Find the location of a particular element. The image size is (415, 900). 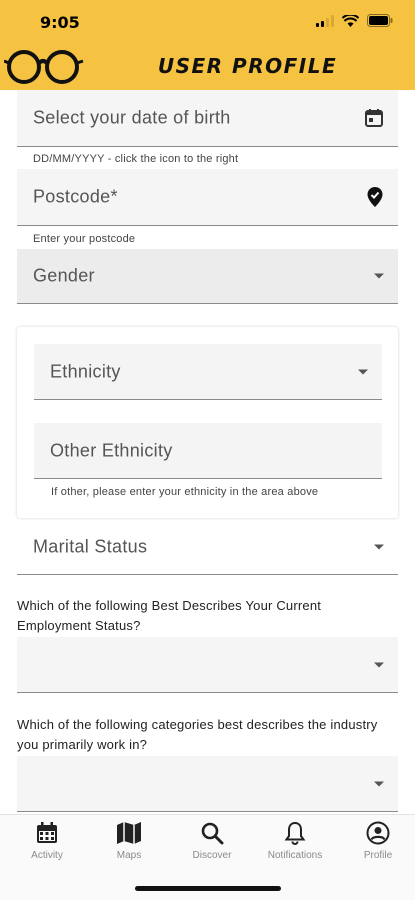

search-icon is located at coordinates (212, 833).